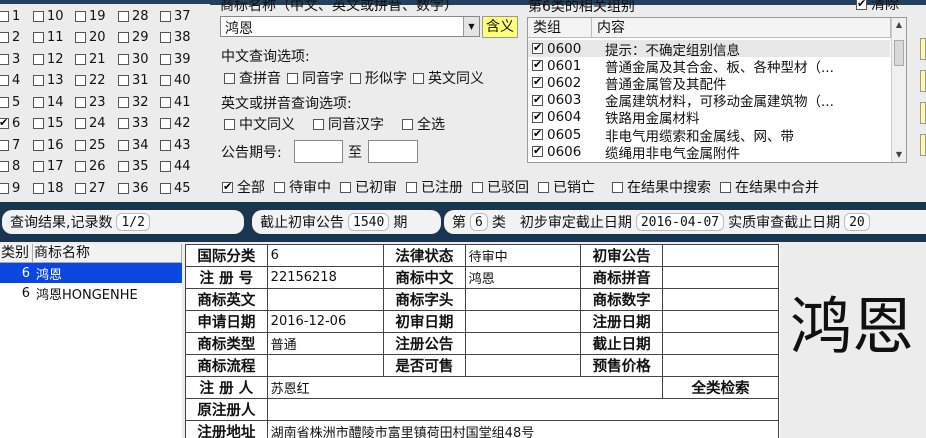 Image resolution: width=926 pixels, height=438 pixels. I want to click on meaning-button: 含义, so click(500, 27).